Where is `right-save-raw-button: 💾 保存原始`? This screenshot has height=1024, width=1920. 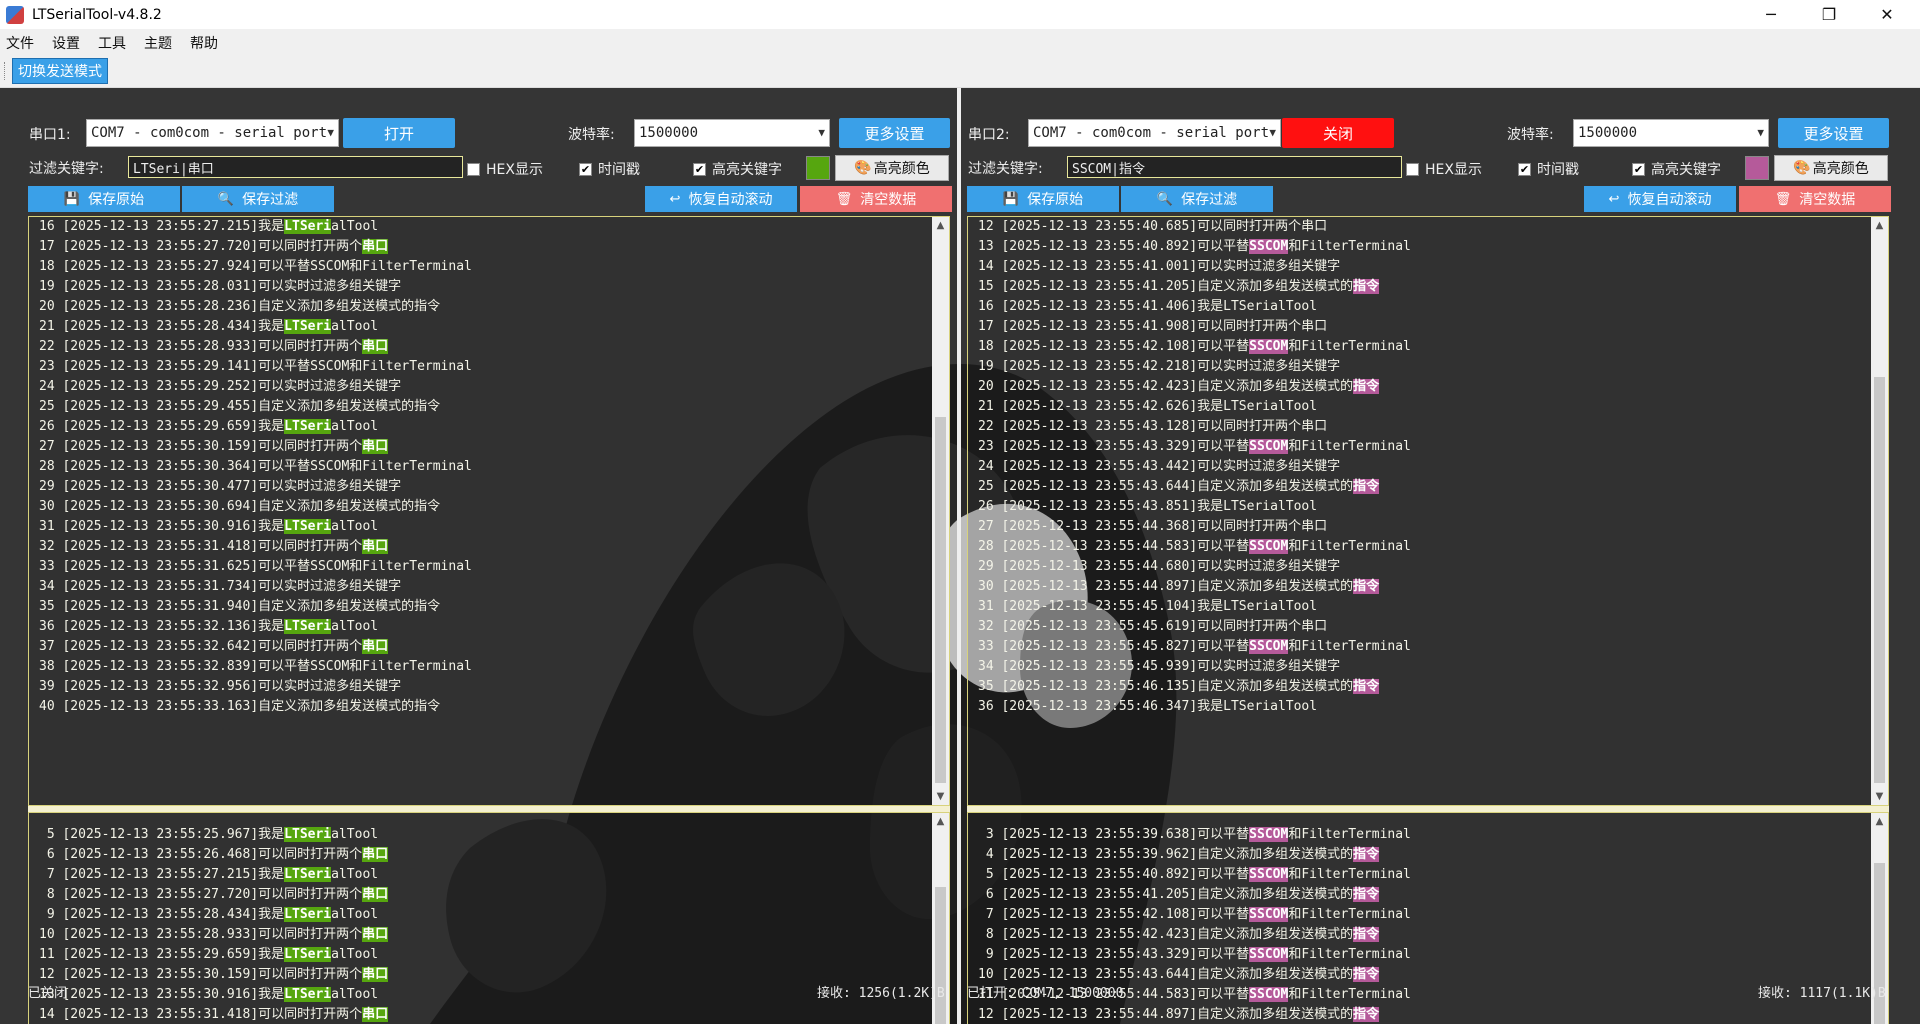
right-save-raw-button: 💾 保存原始 is located at coordinates (1043, 199).